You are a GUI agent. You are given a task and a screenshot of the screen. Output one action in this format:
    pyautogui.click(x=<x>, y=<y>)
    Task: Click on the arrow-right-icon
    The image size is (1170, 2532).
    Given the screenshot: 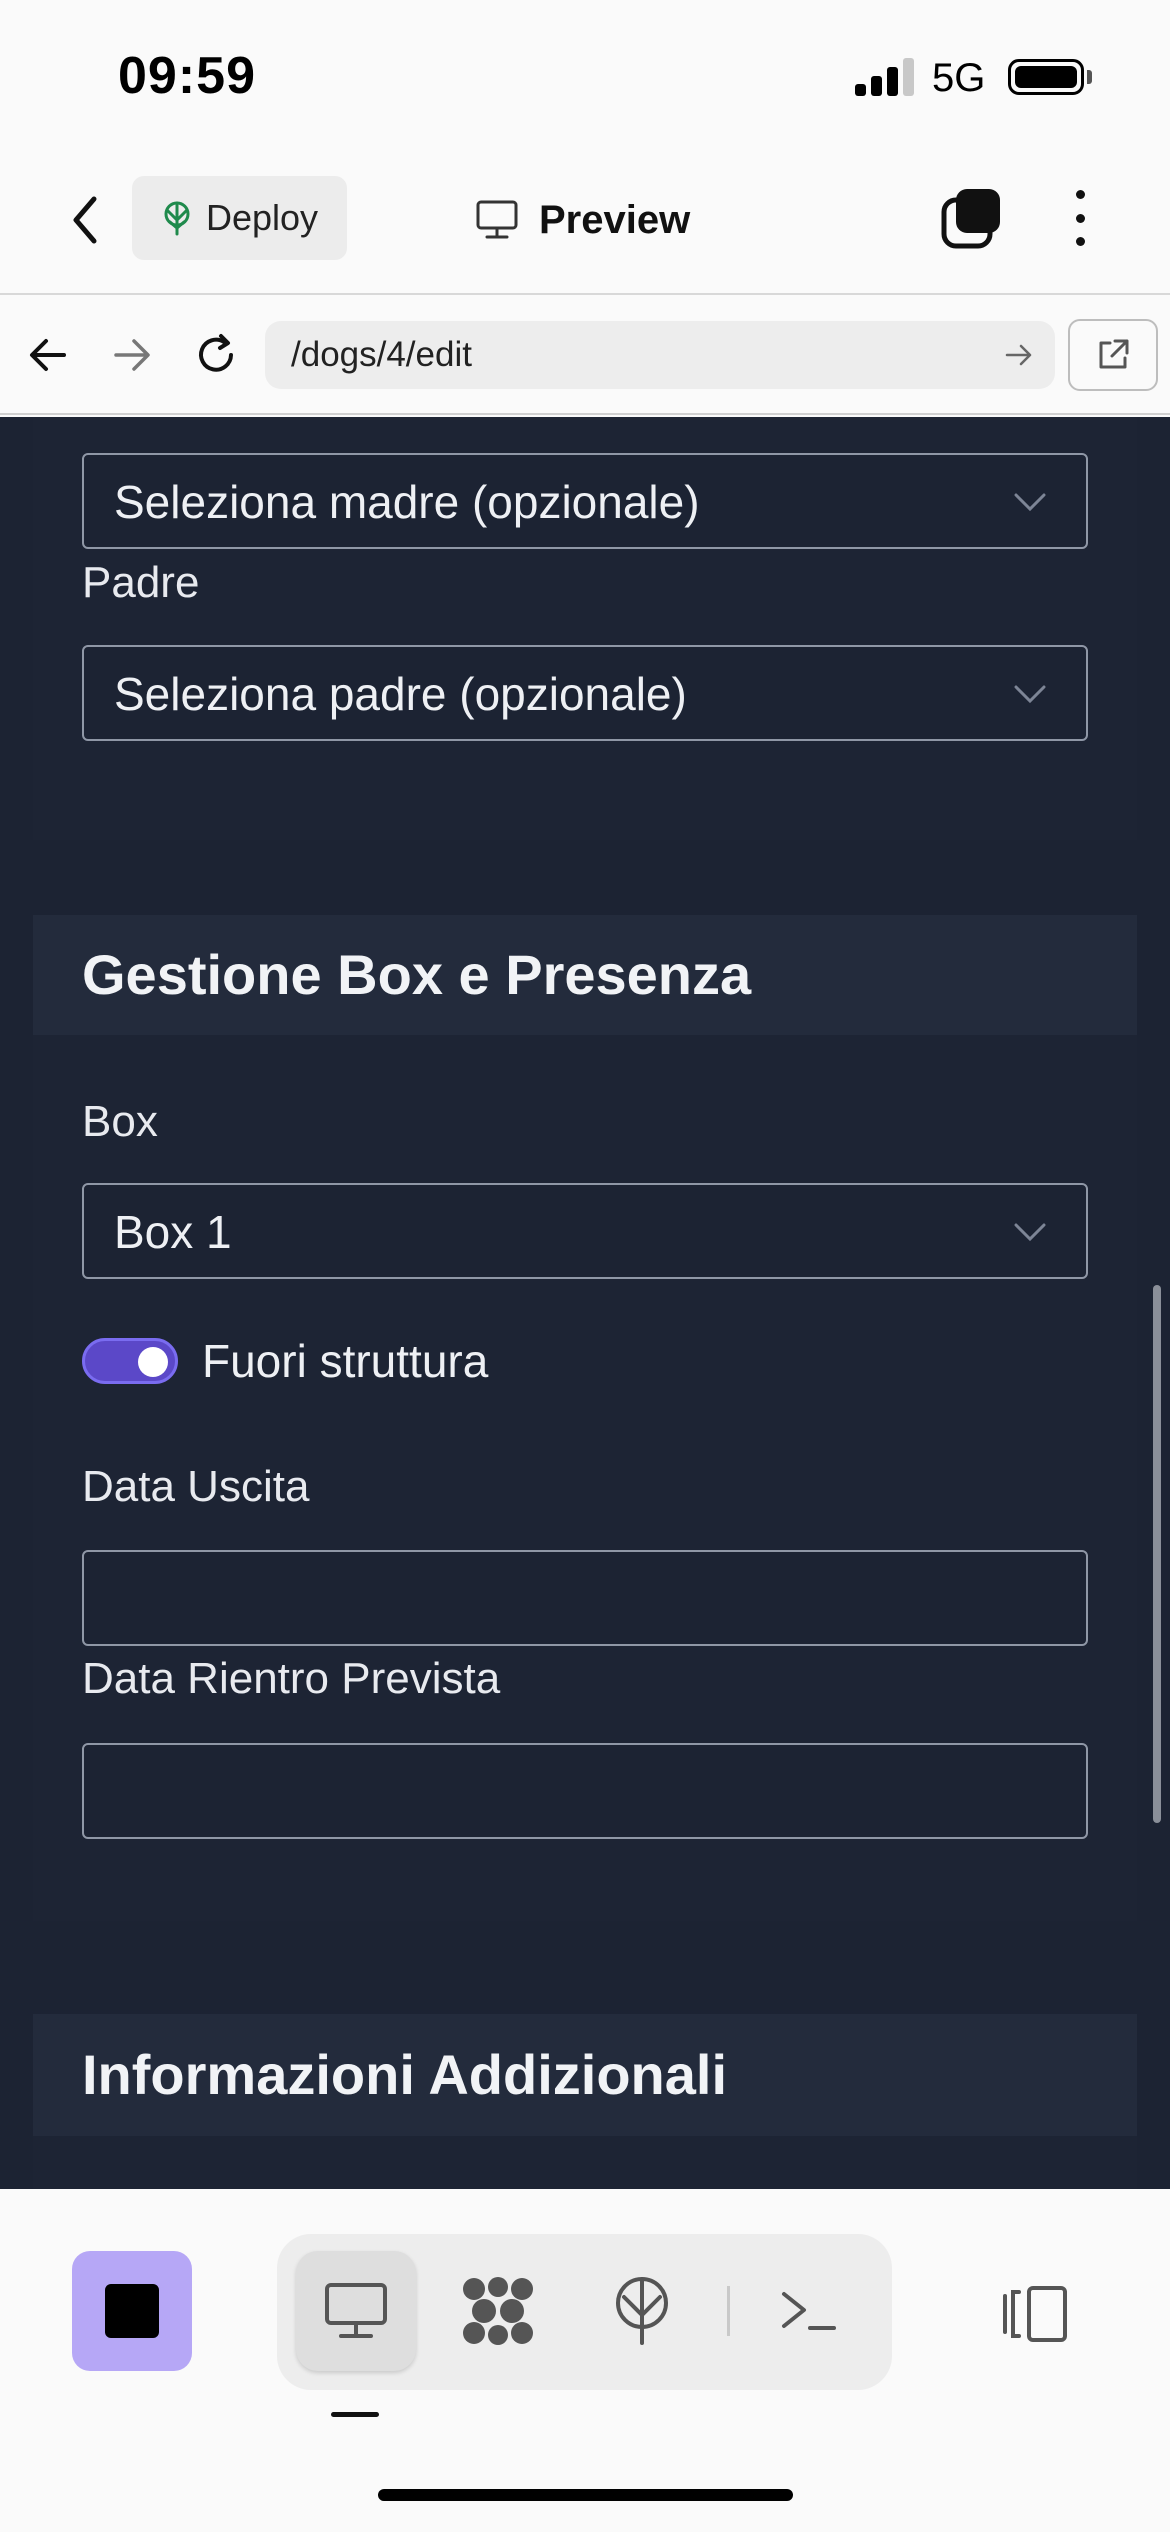 What is the action you would take?
    pyautogui.click(x=132, y=355)
    